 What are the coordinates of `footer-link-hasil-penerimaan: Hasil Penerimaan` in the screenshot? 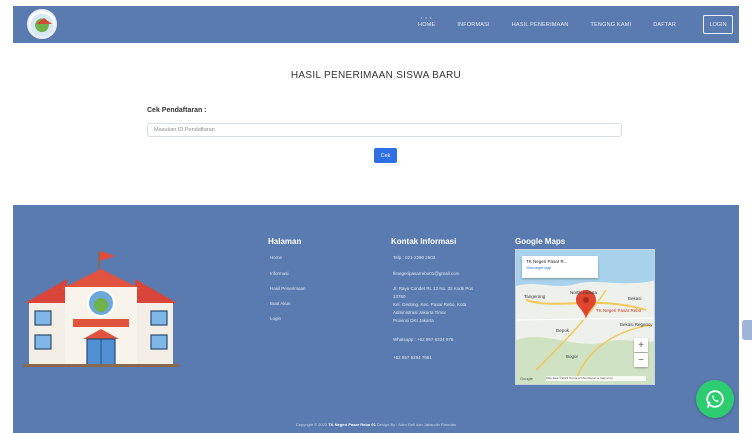 It's located at (288, 289).